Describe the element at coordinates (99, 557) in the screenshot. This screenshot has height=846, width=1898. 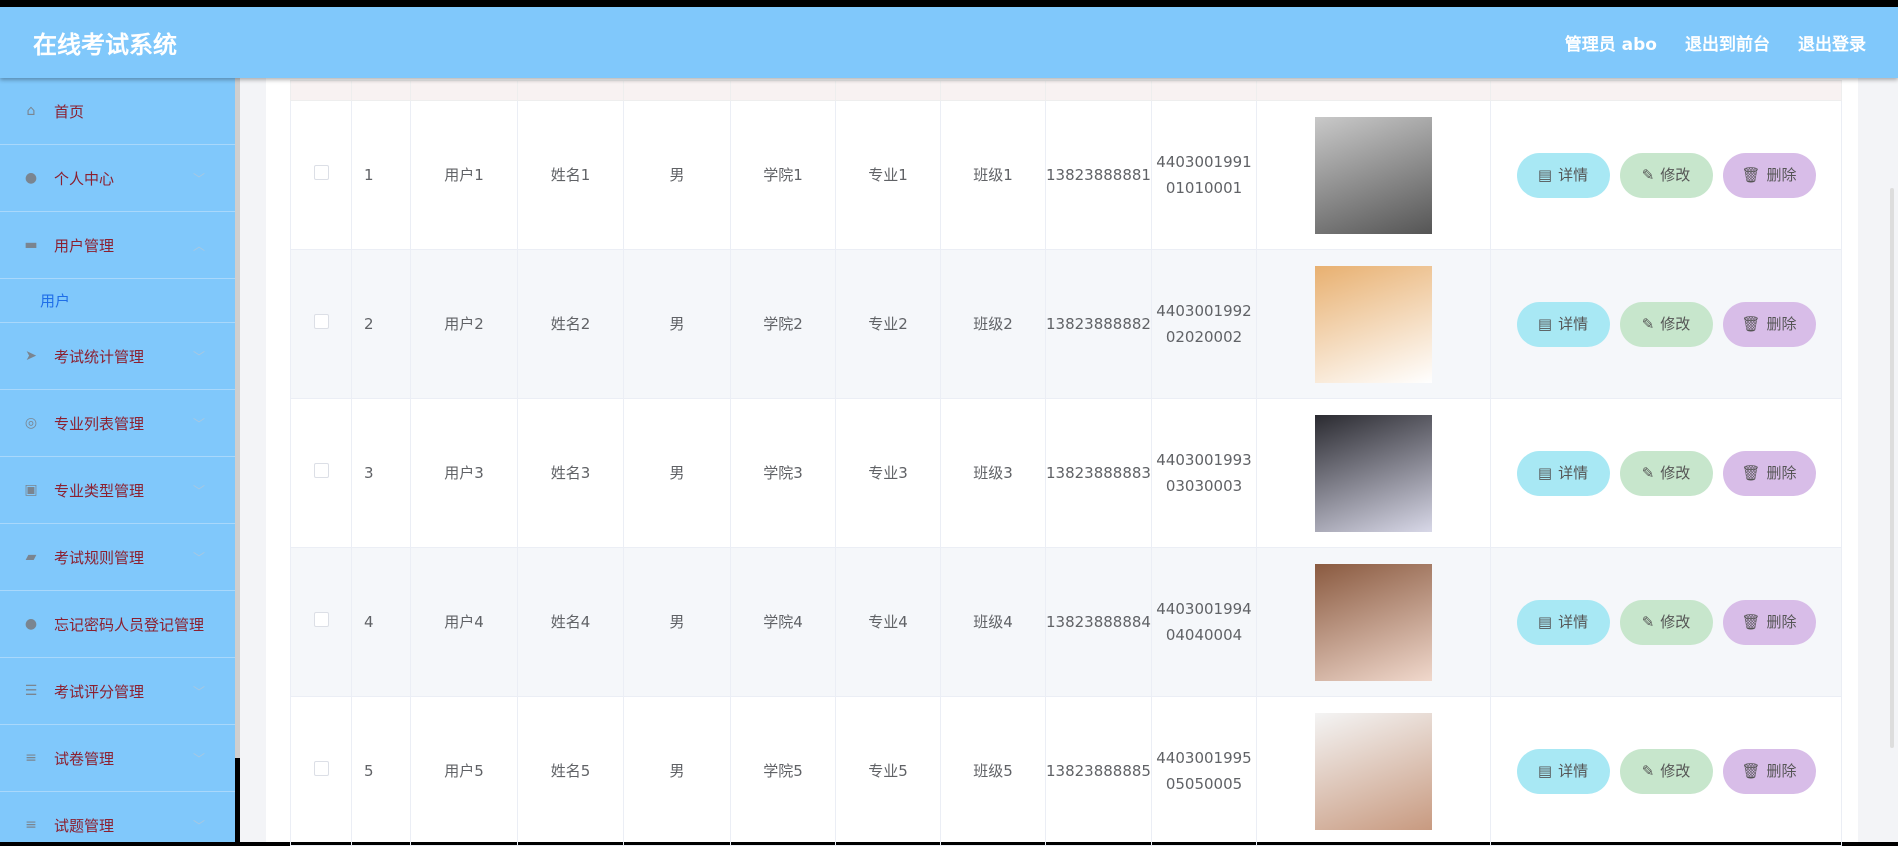
I see `sidebar-item-label: 考试规则管理` at that location.